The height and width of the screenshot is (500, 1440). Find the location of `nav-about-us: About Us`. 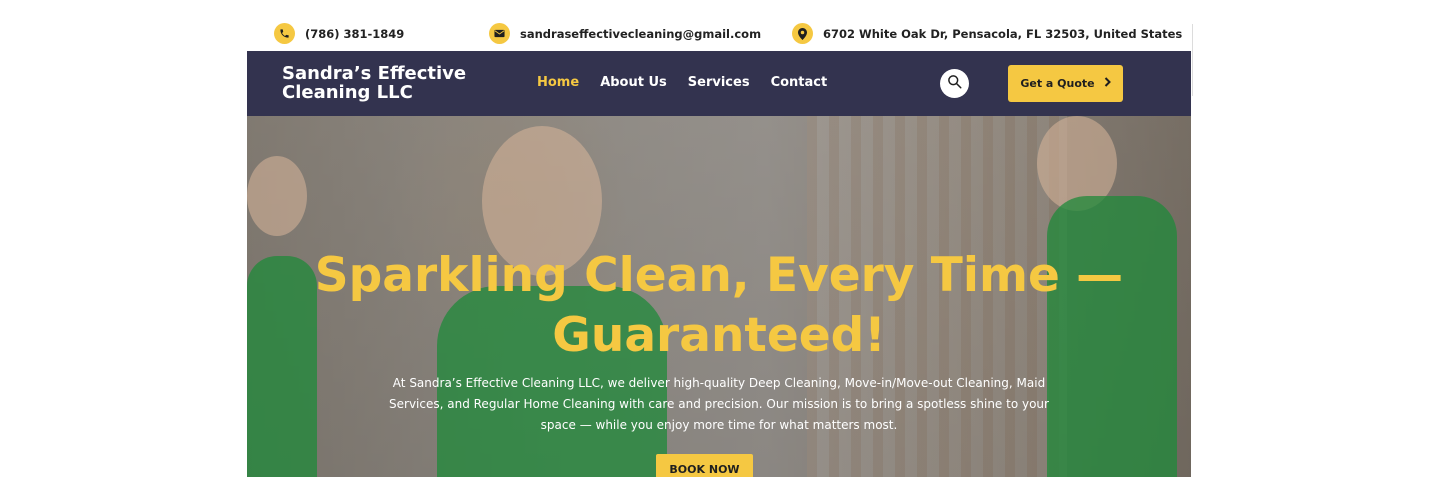

nav-about-us: About Us is located at coordinates (633, 82).